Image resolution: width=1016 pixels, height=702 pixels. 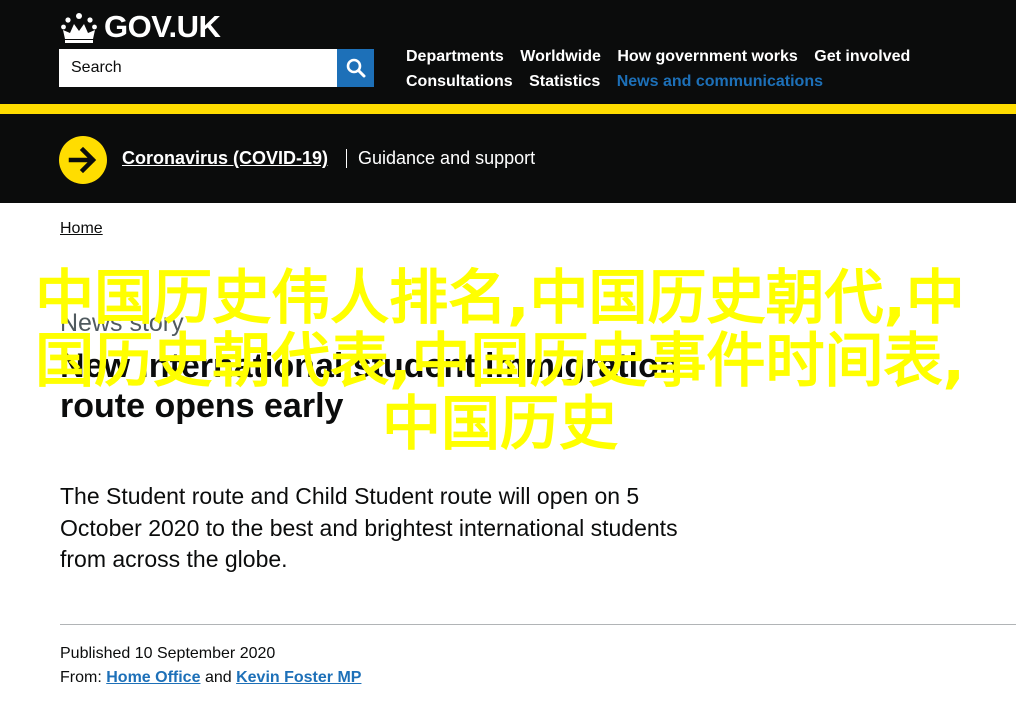 What do you see at coordinates (720, 81) in the screenshot?
I see `nav-news-and-communications: News and communications` at bounding box center [720, 81].